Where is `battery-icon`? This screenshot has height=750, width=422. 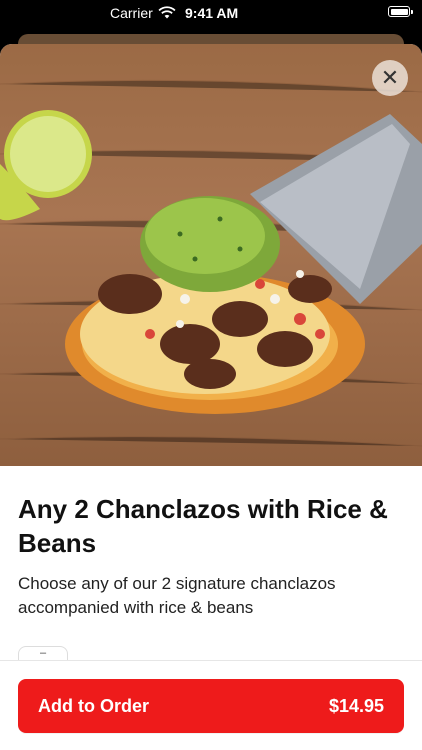 battery-icon is located at coordinates (400, 11).